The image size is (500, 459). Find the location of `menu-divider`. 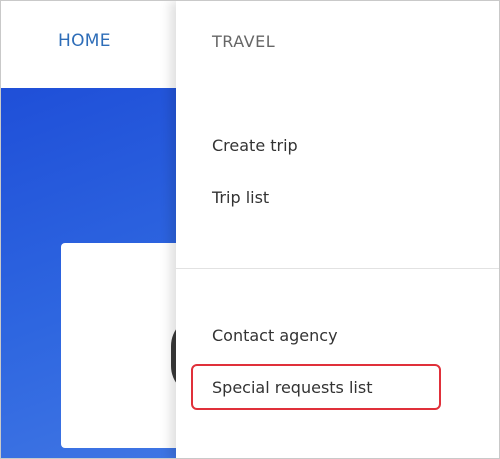

menu-divider is located at coordinates (337, 268).